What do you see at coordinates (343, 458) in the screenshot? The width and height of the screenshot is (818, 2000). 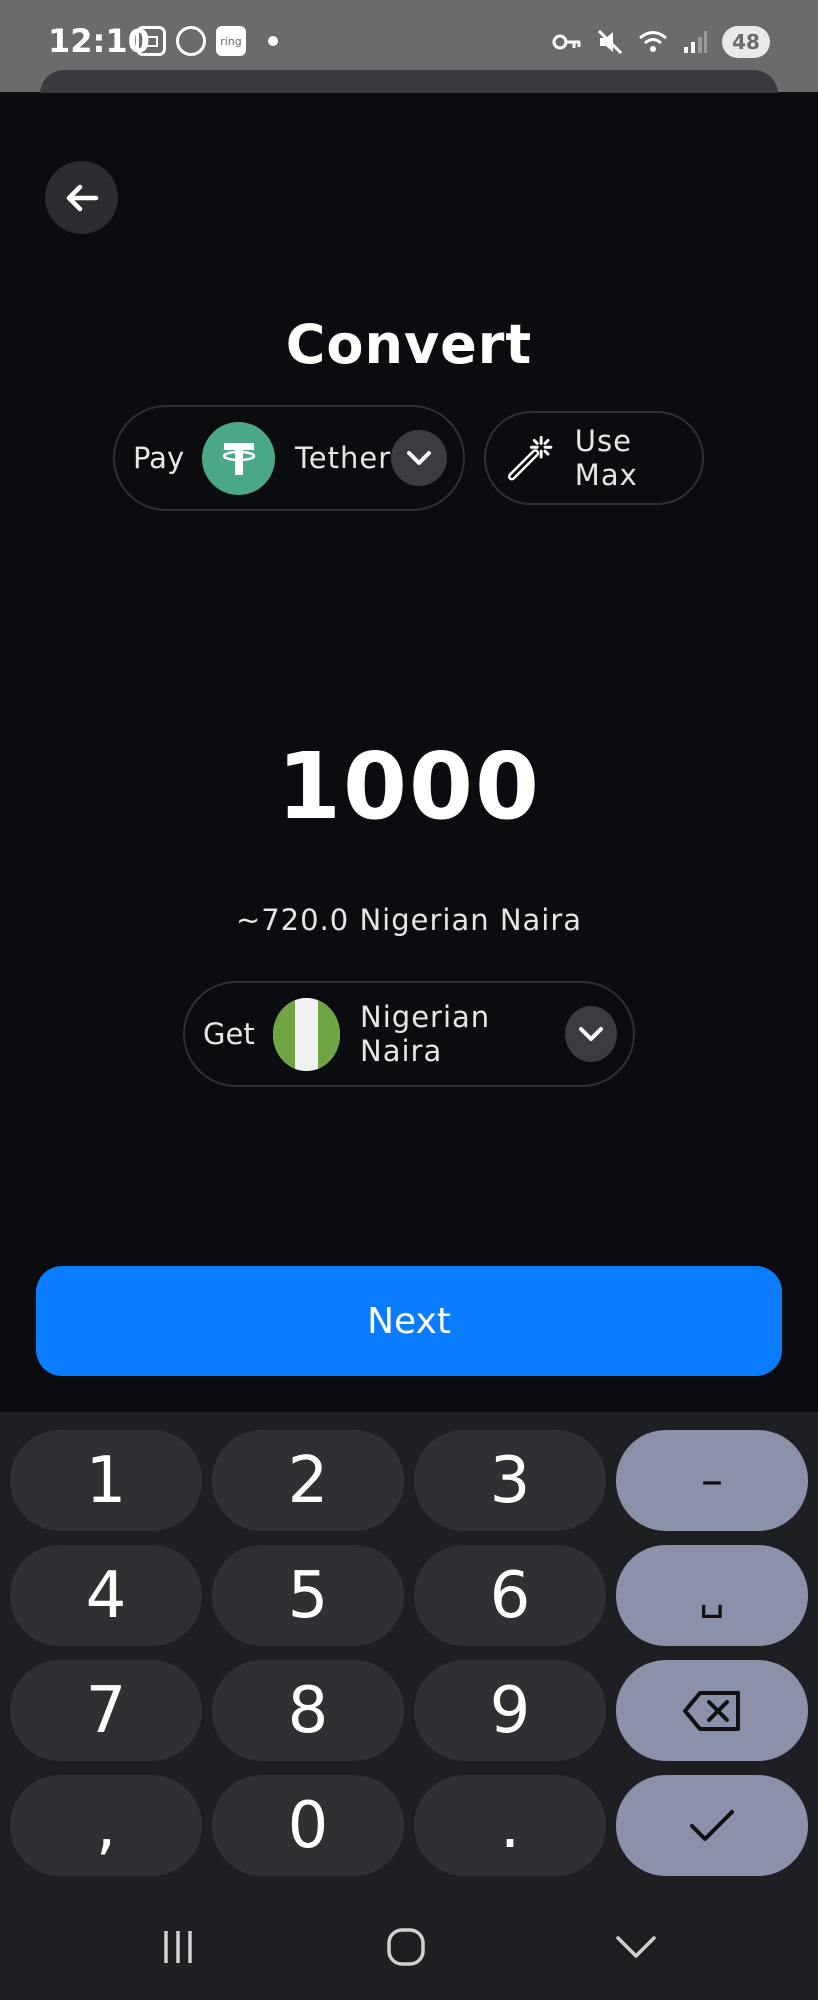 I see `pay-currency-name: Tether` at bounding box center [343, 458].